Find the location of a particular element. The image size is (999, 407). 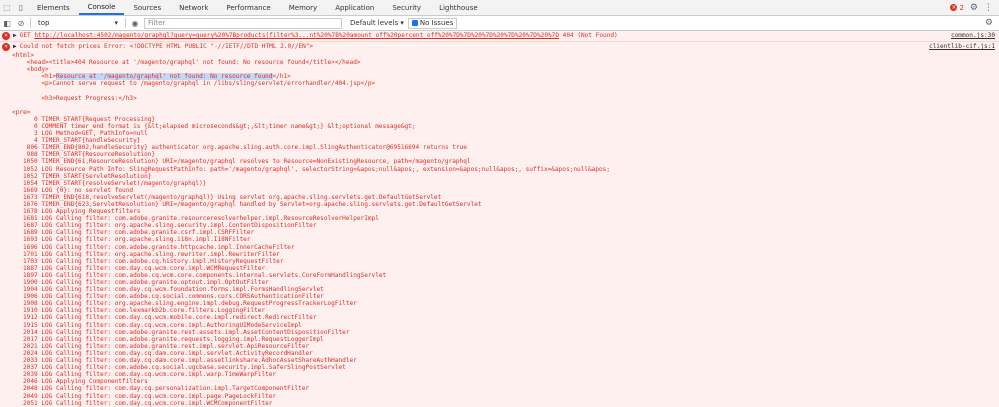

error-body-line: <html> is located at coordinates (23, 55).